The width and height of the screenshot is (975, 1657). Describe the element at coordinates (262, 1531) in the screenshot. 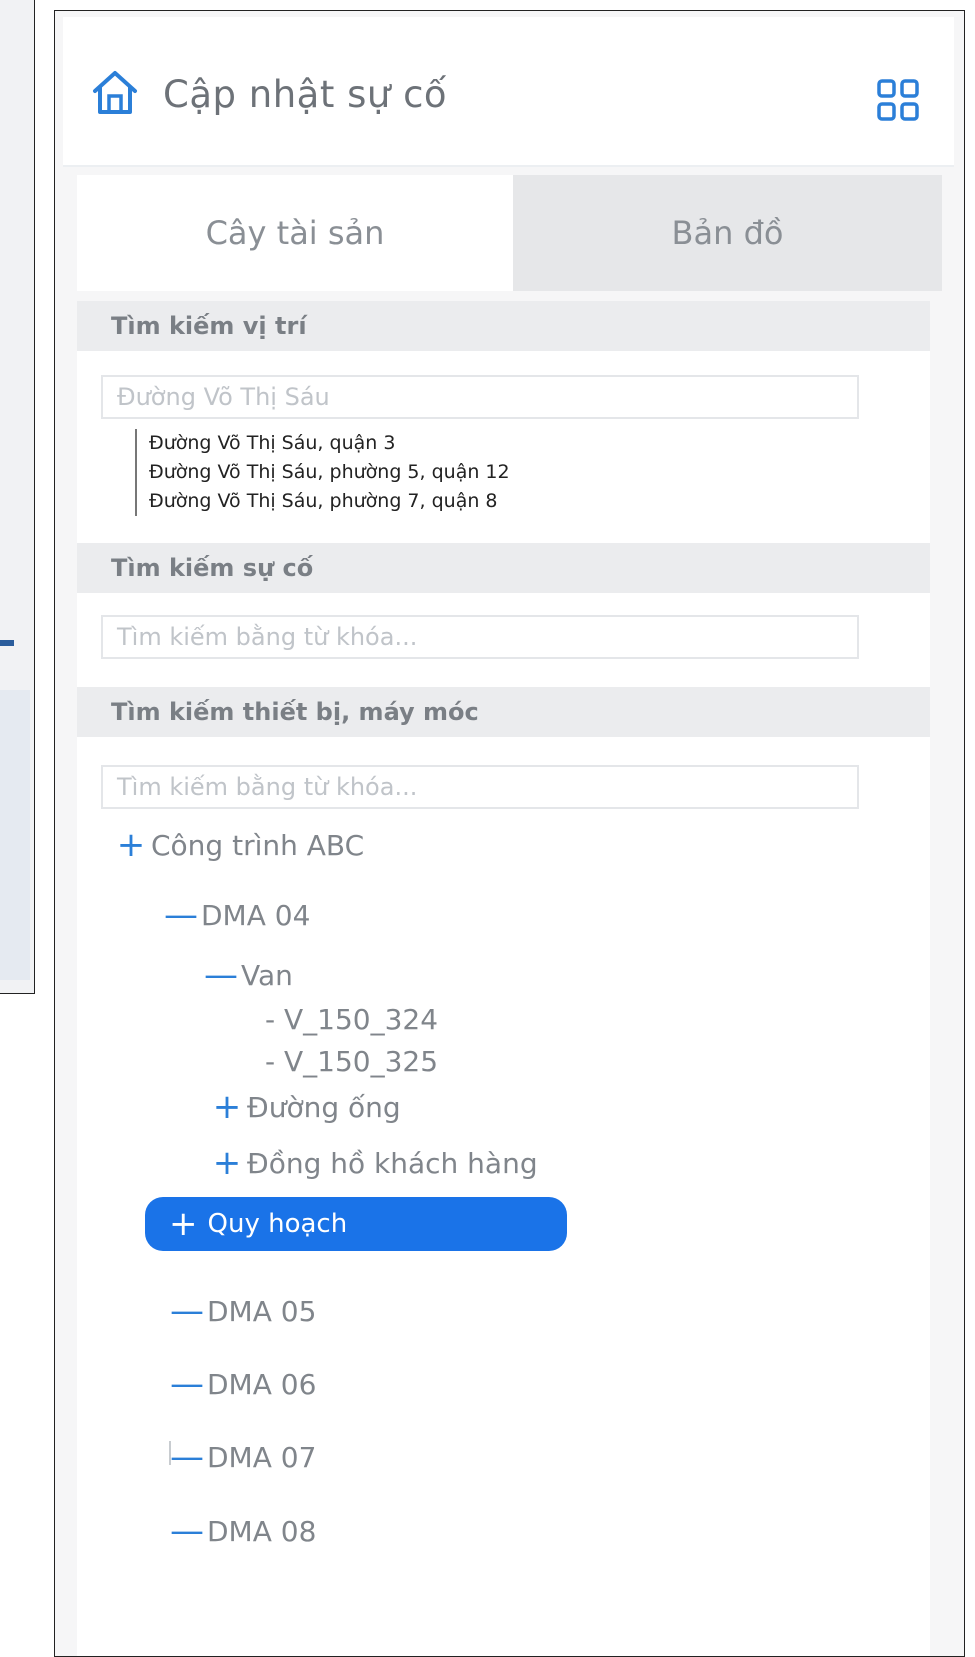

I see `tree-node-label: DMA 08` at that location.